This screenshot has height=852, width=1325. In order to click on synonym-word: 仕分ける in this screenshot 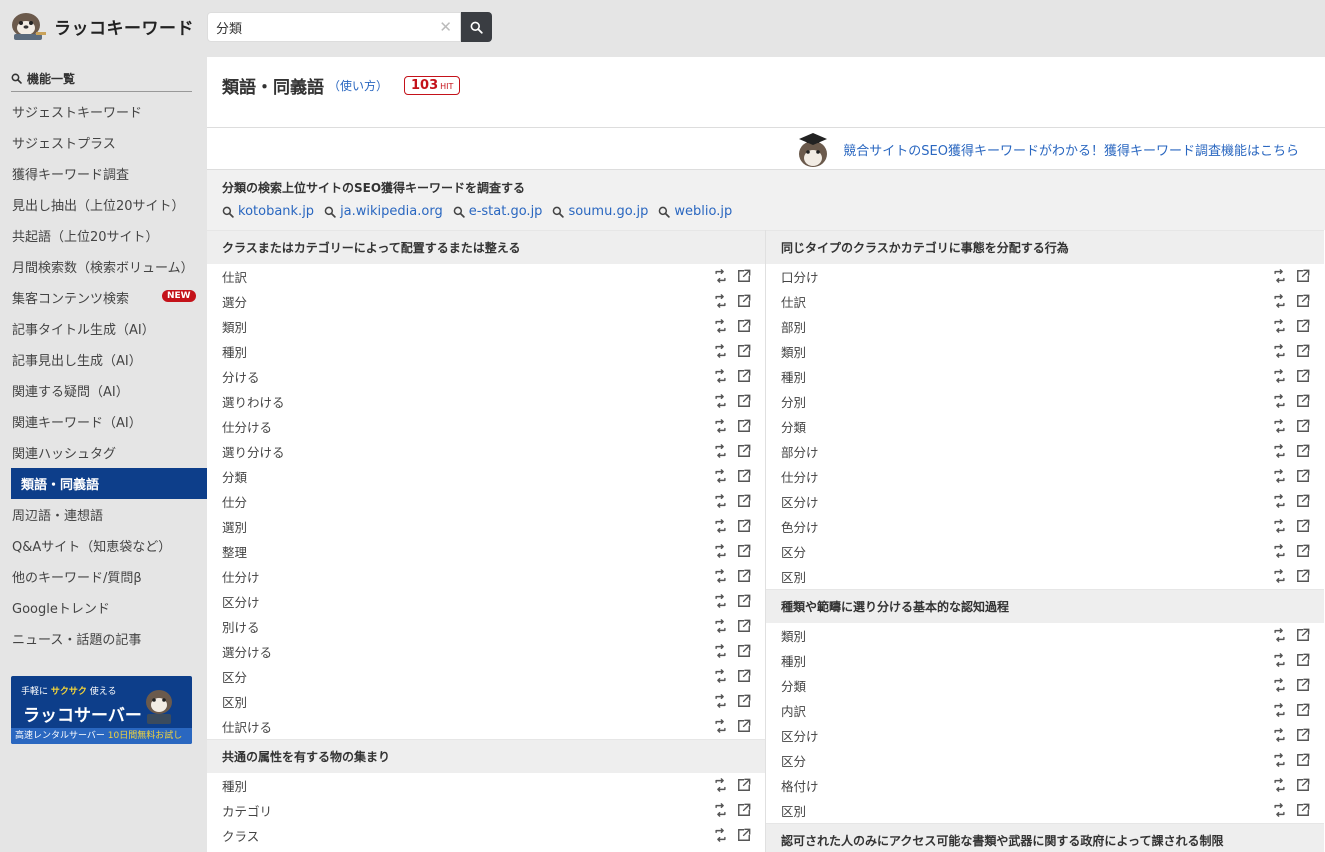, I will do `click(247, 426)`.